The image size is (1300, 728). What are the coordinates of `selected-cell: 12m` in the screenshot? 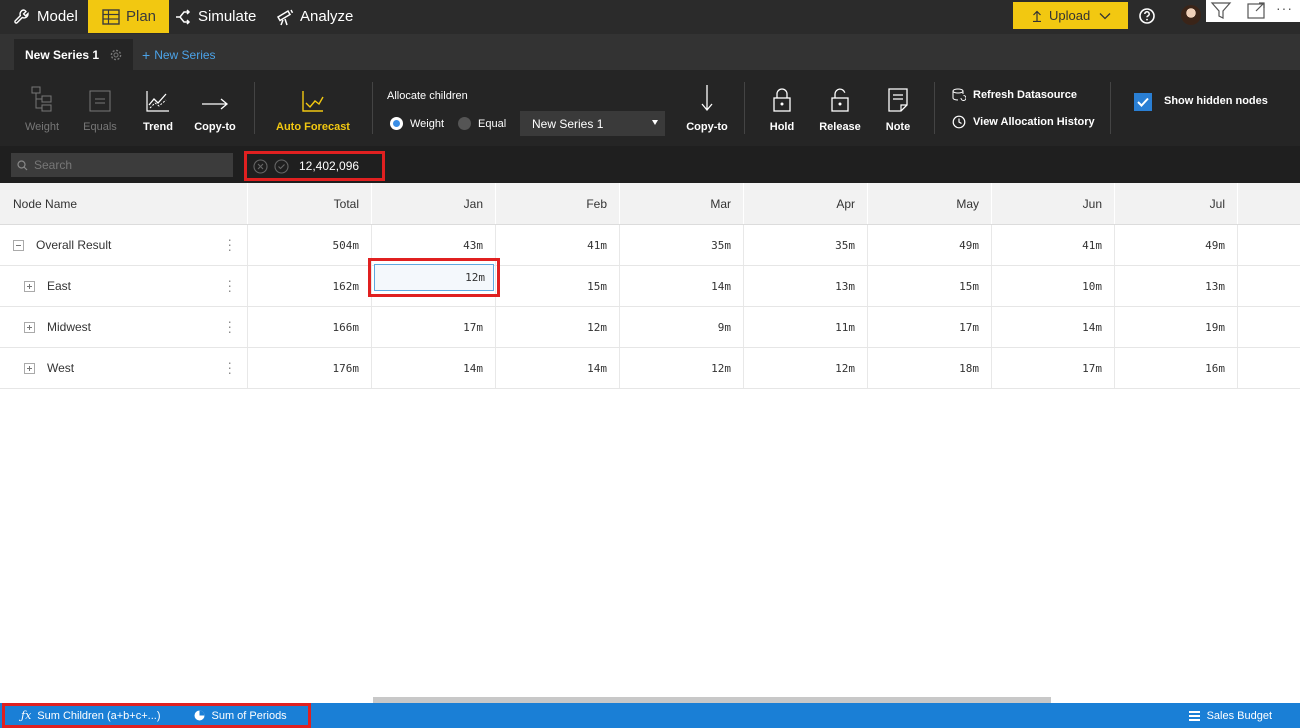 It's located at (434, 277).